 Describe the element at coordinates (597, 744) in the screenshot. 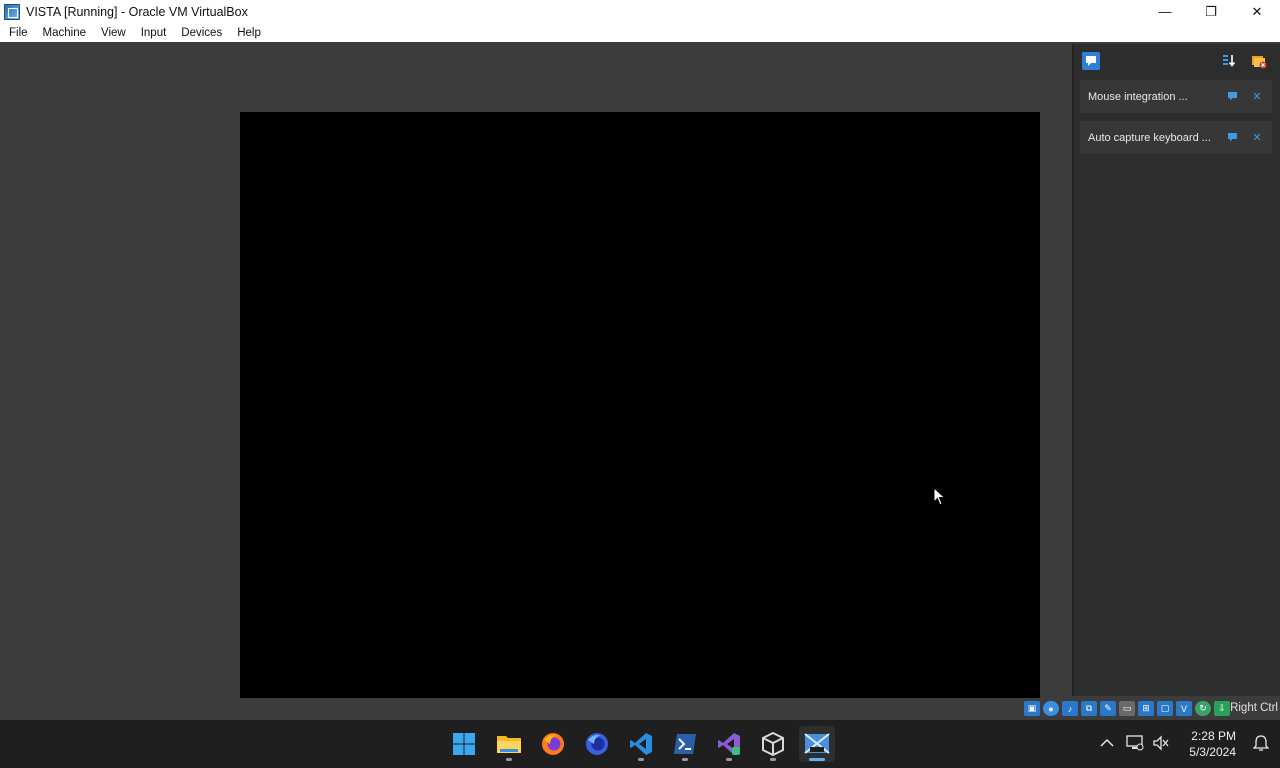

I see `firefox-dev-icon` at that location.